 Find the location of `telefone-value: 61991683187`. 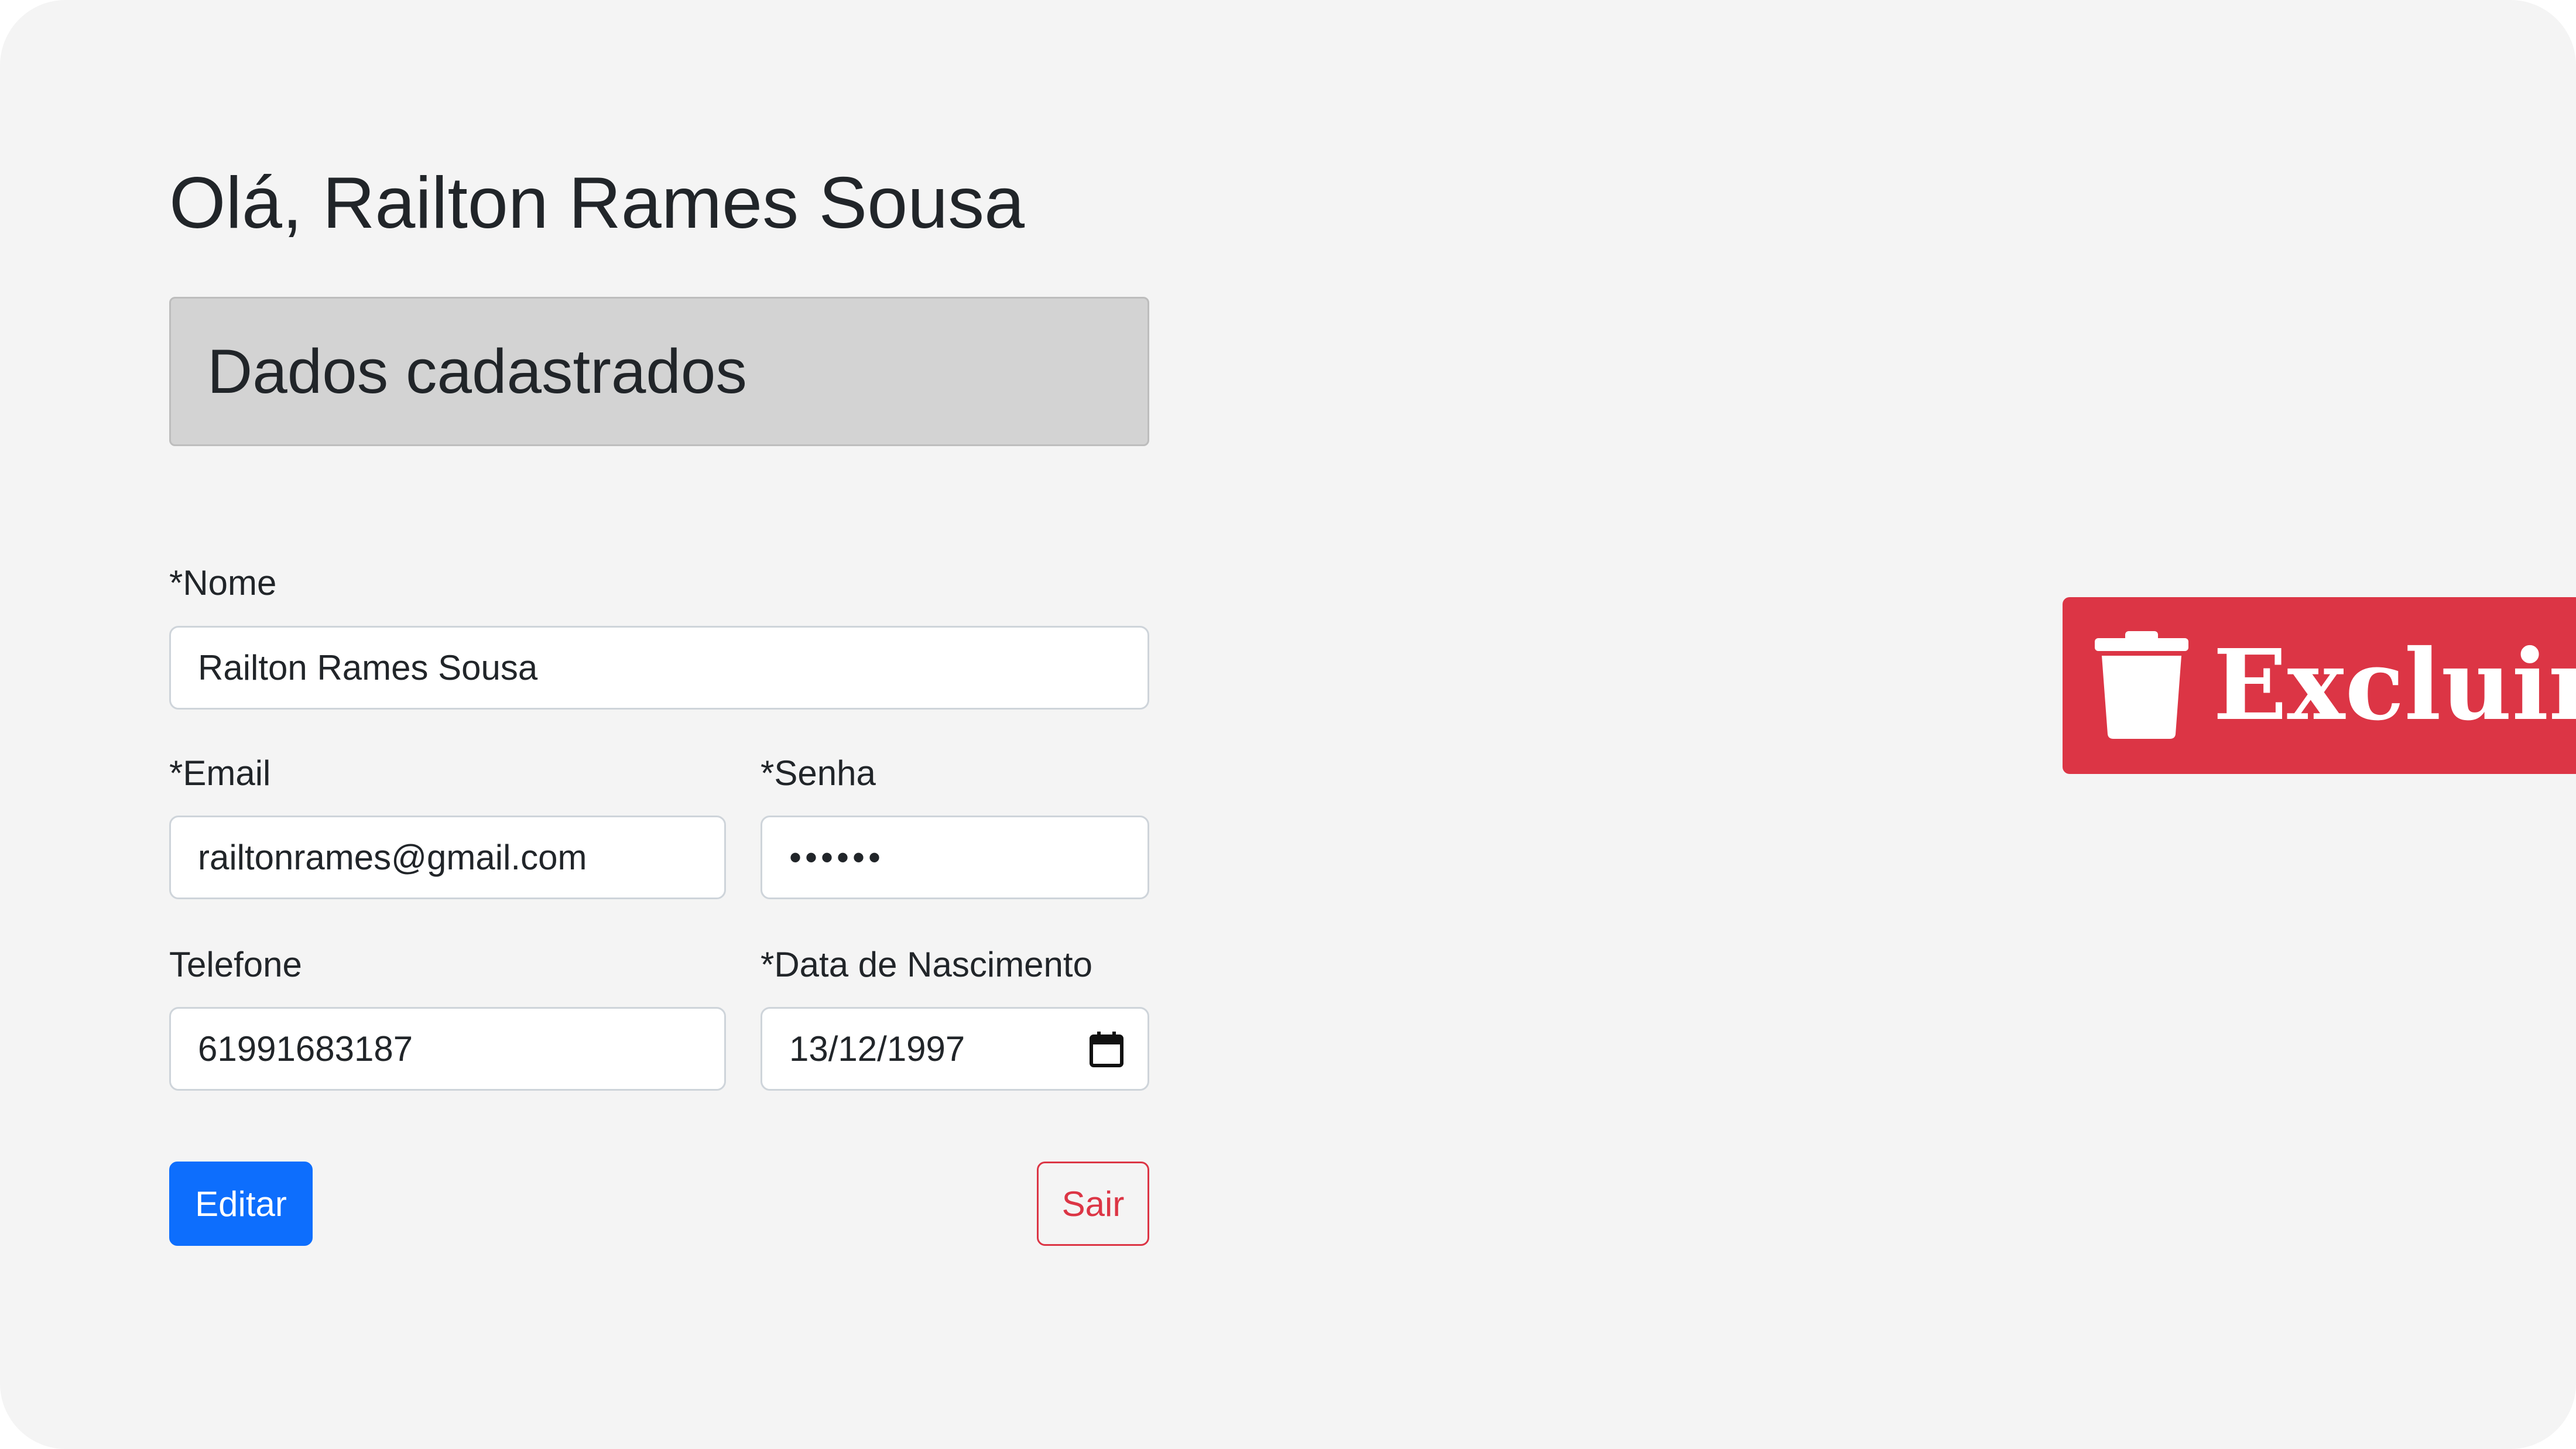

telefone-value: 61991683187 is located at coordinates (305, 1048).